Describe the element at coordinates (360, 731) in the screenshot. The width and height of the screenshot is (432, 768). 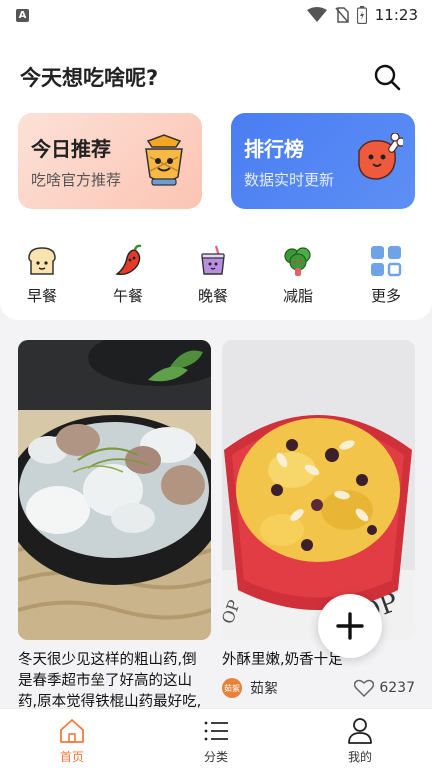
I see `user-icon` at that location.